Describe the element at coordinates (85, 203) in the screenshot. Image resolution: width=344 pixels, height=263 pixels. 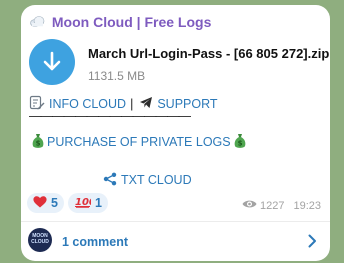
I see `hundred-points-icon: 100` at that location.